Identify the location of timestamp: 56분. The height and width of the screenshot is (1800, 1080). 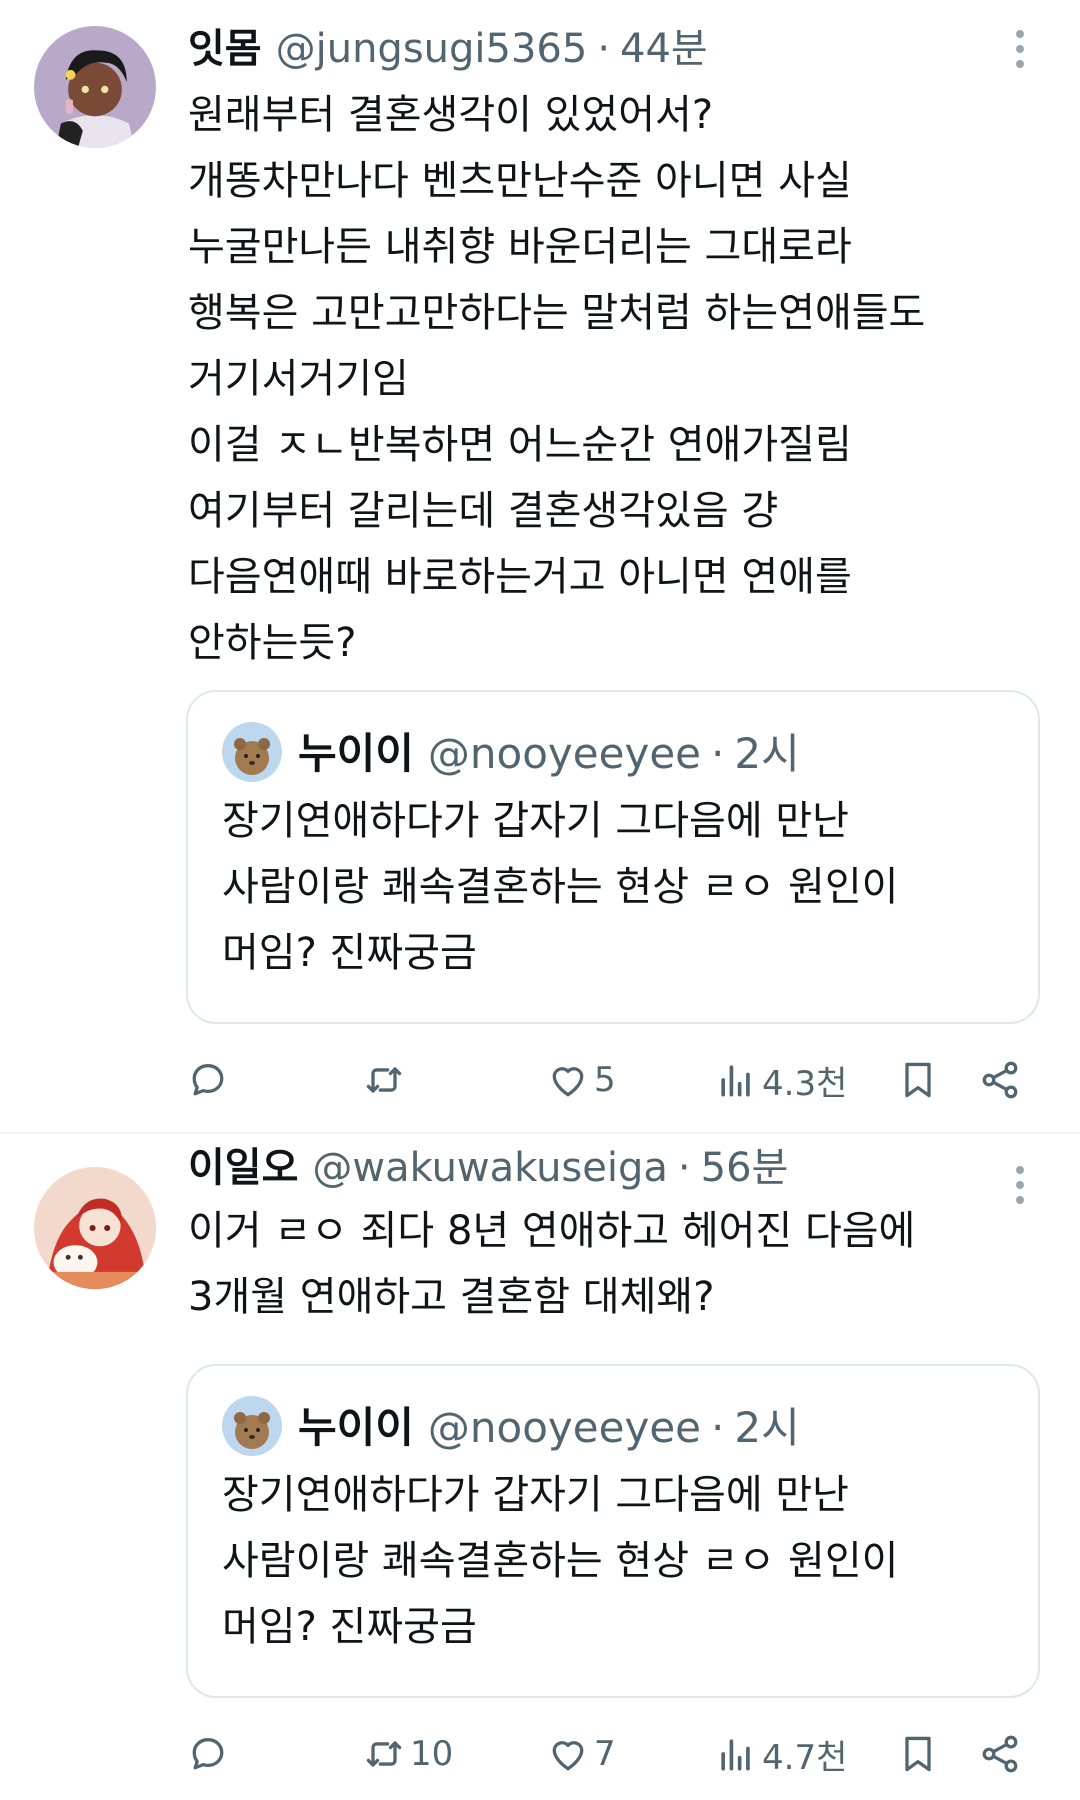
(745, 1164).